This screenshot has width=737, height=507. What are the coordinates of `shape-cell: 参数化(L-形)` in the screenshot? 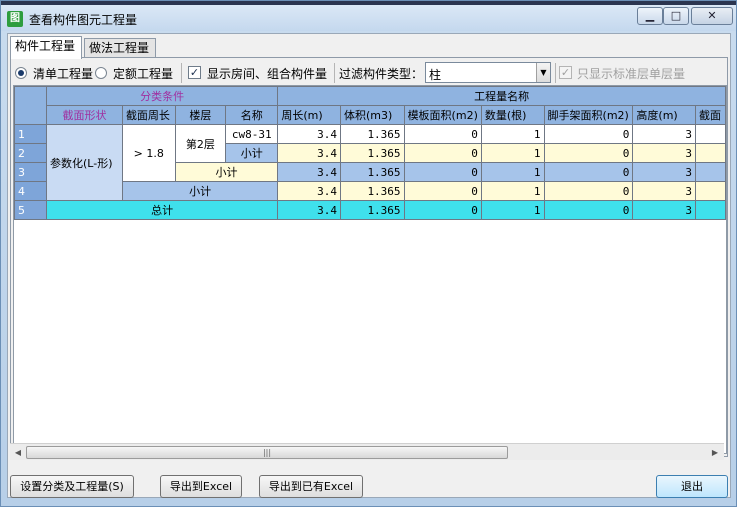 It's located at (84, 162).